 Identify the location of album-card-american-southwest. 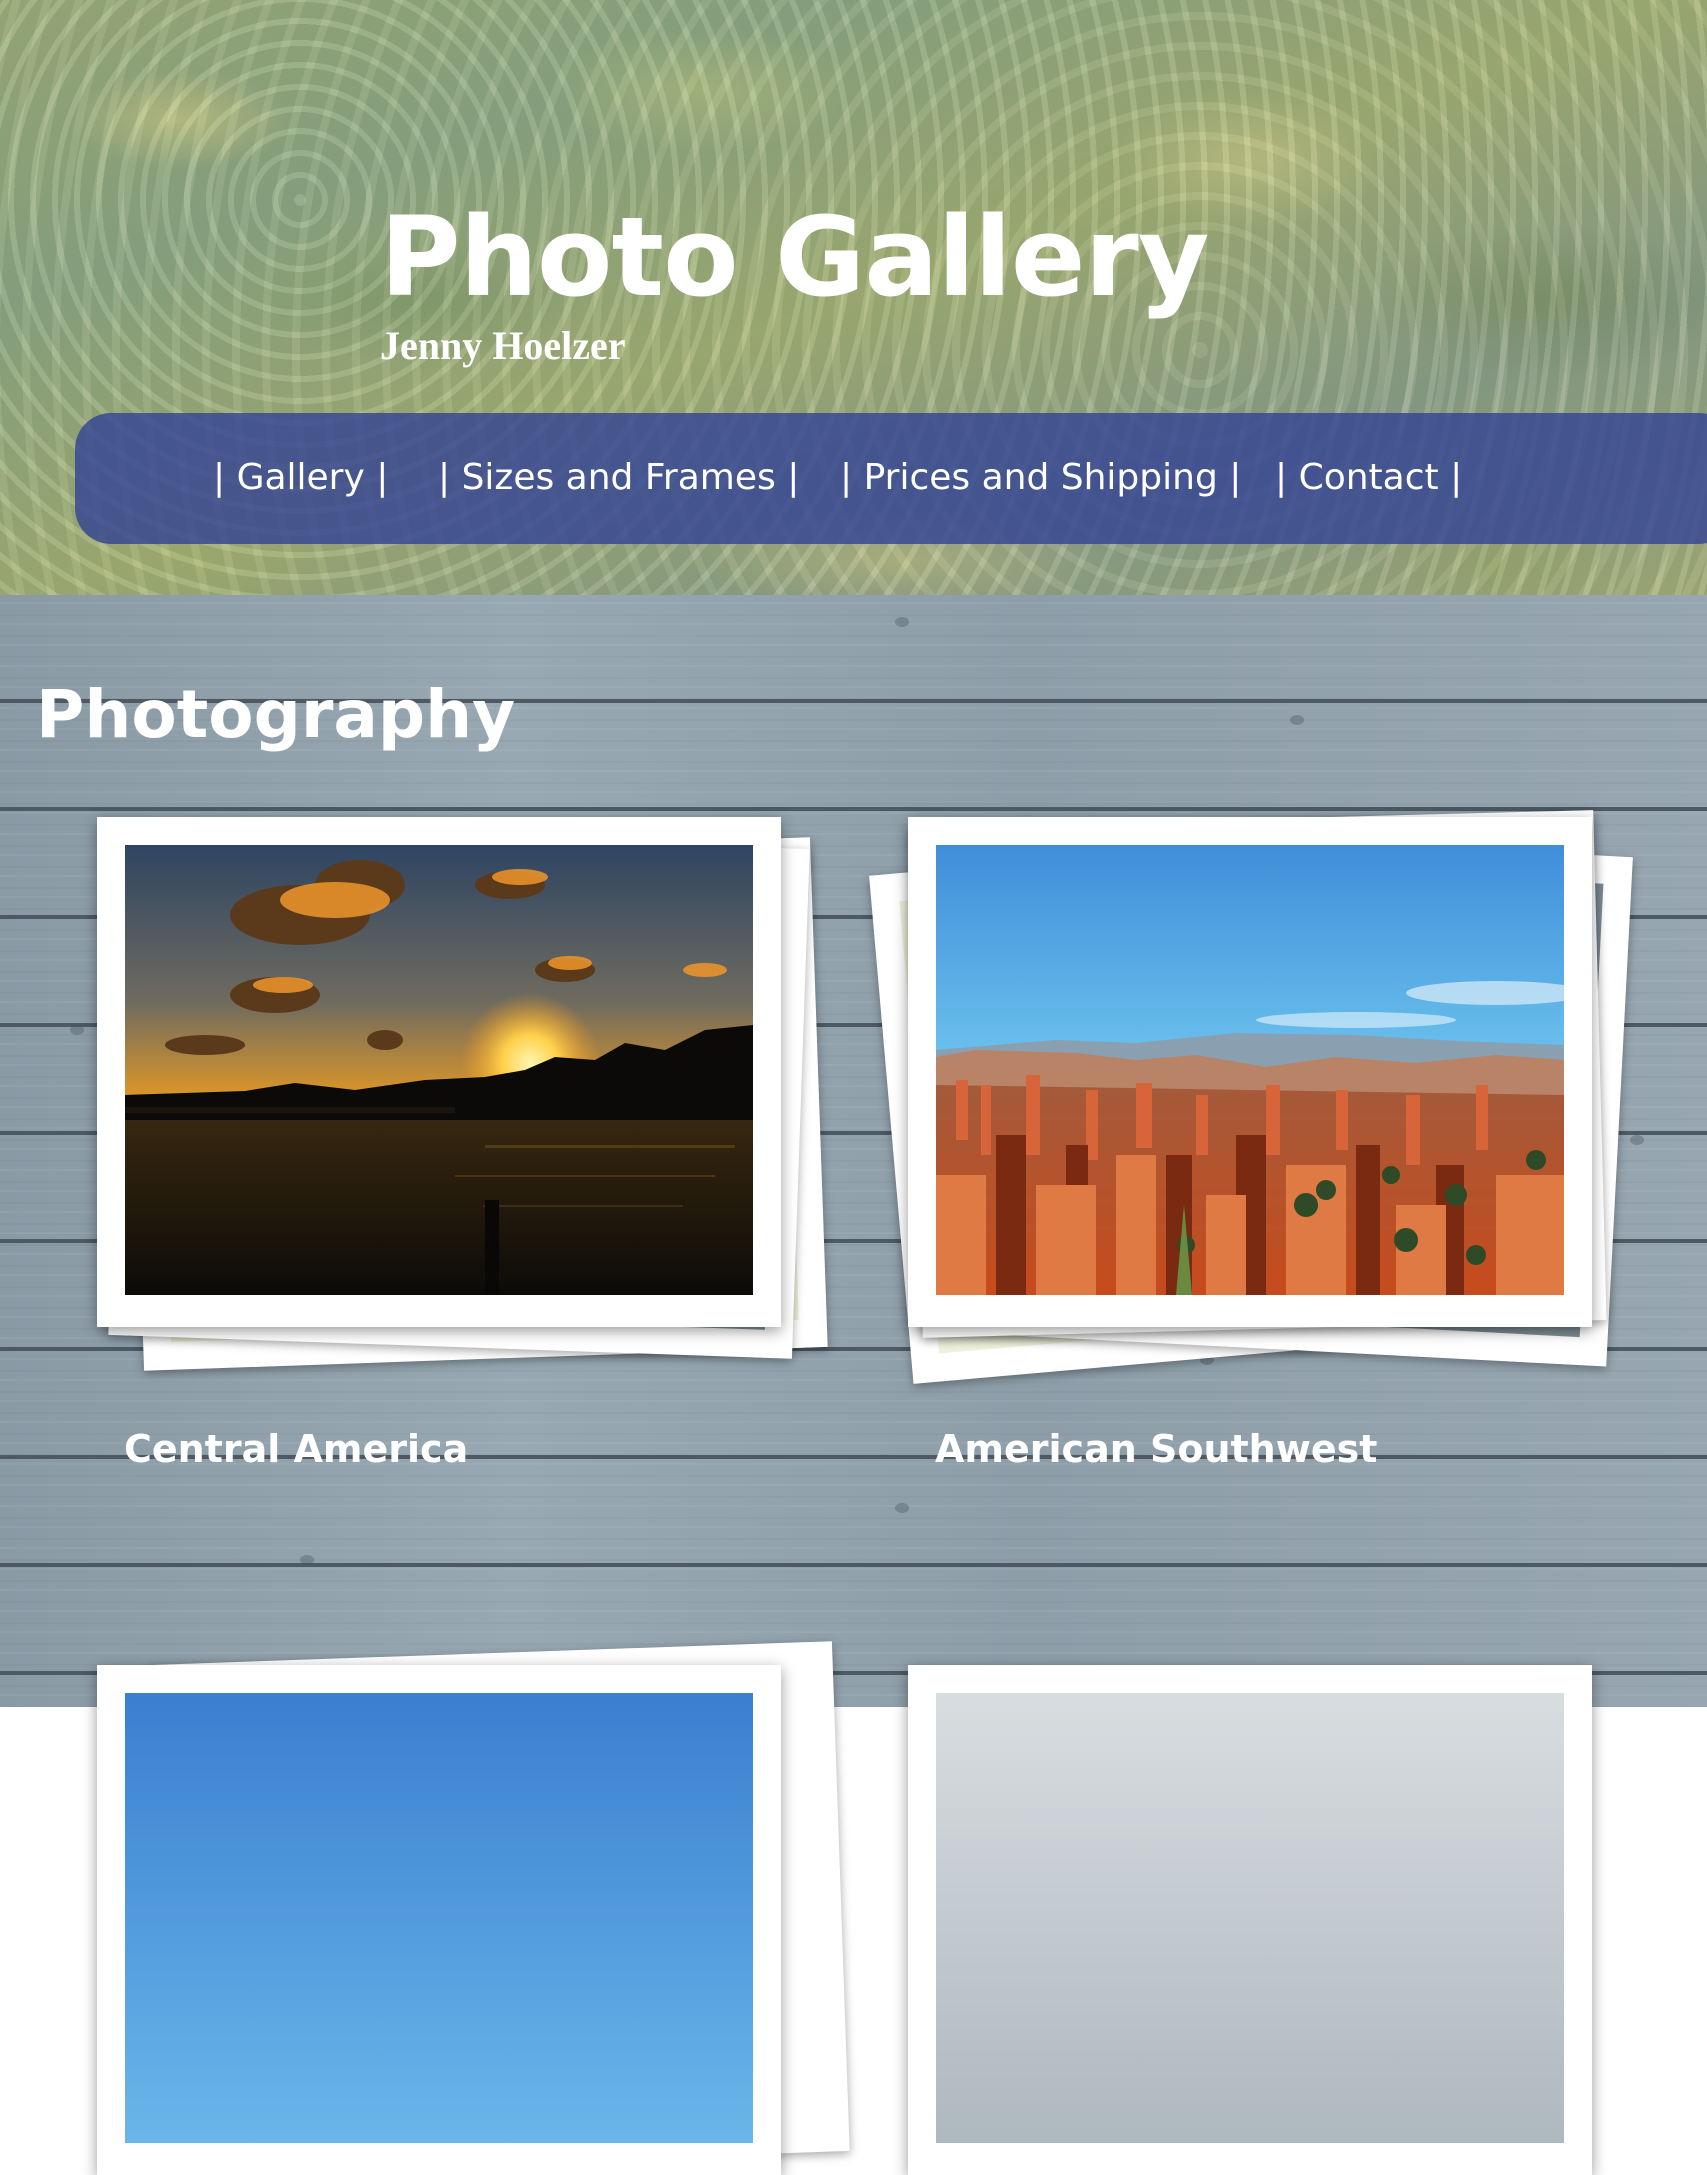
(1251, 1097).